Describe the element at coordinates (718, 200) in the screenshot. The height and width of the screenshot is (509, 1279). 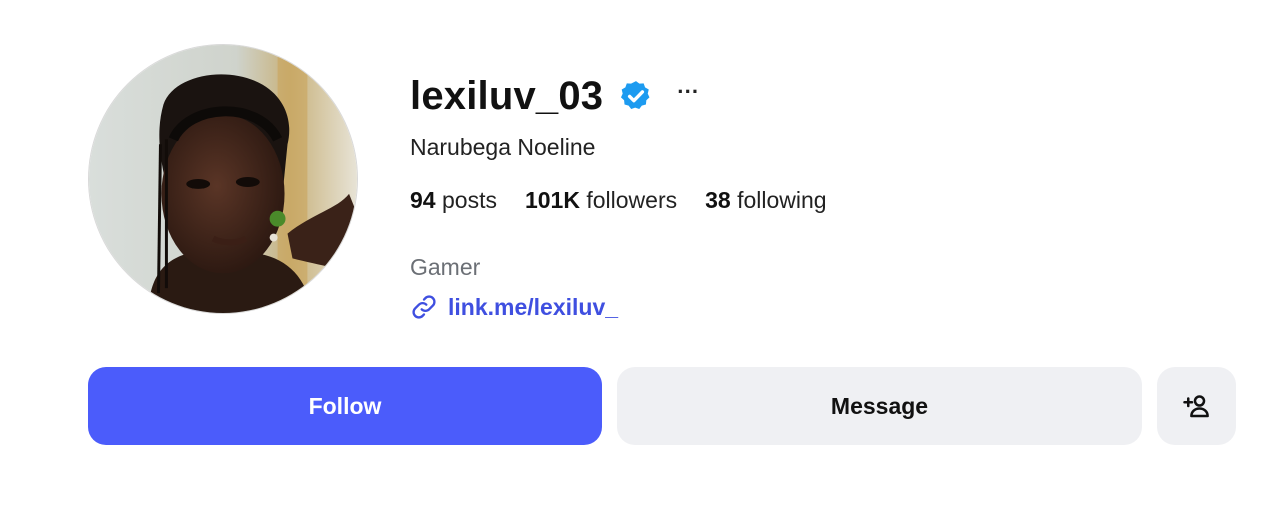
I see `following-count: 38` at that location.